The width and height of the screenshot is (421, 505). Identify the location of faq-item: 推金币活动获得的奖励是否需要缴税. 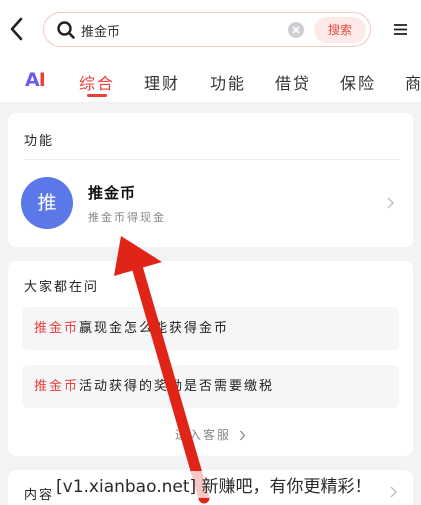
(210, 386).